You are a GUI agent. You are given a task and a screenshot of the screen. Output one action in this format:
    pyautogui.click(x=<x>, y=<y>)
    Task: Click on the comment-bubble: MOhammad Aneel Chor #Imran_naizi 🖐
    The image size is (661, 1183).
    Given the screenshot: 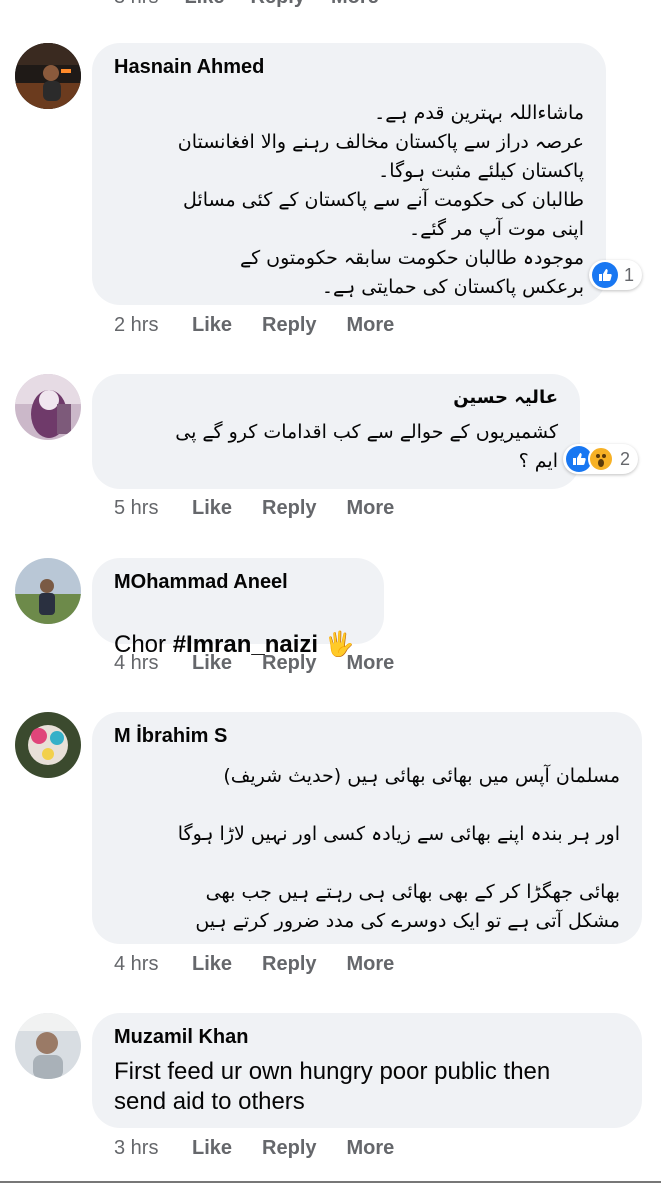 What is the action you would take?
    pyautogui.click(x=238, y=608)
    